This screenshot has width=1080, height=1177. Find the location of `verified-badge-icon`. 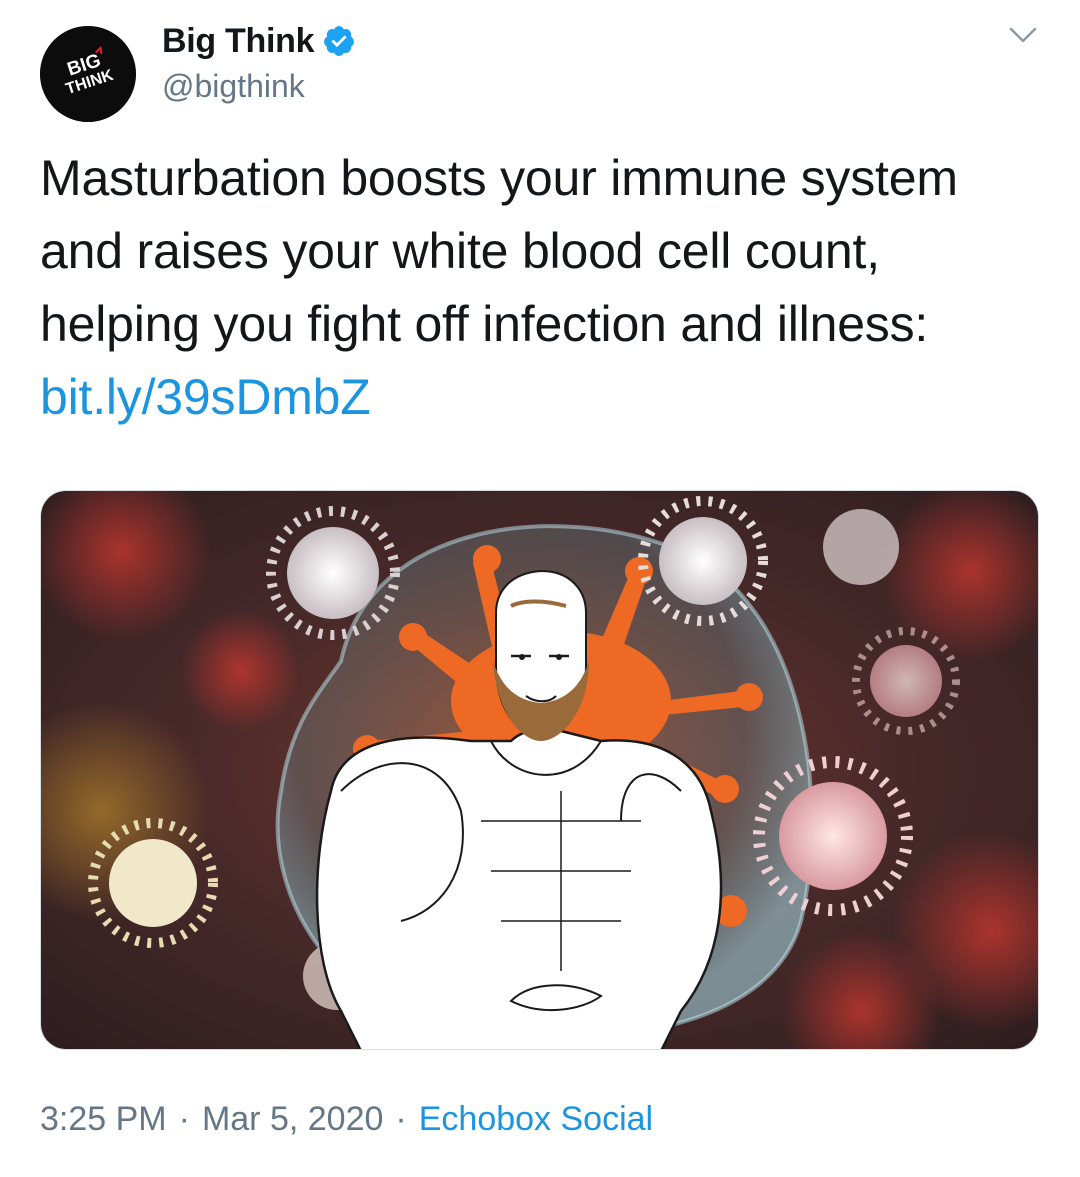

verified-badge-icon is located at coordinates (339, 41).